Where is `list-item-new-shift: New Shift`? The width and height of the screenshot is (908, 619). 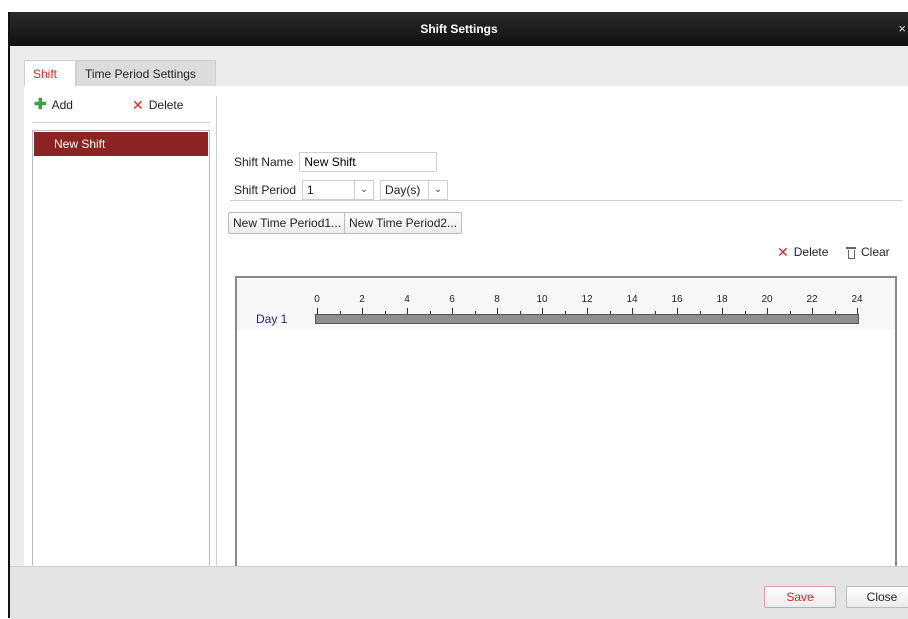 list-item-new-shift: New Shift is located at coordinates (121, 144).